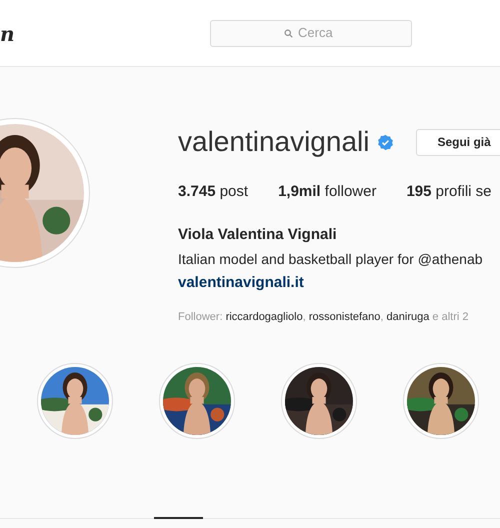  Describe the element at coordinates (318, 33) in the screenshot. I see `search-input: Cerca` at that location.